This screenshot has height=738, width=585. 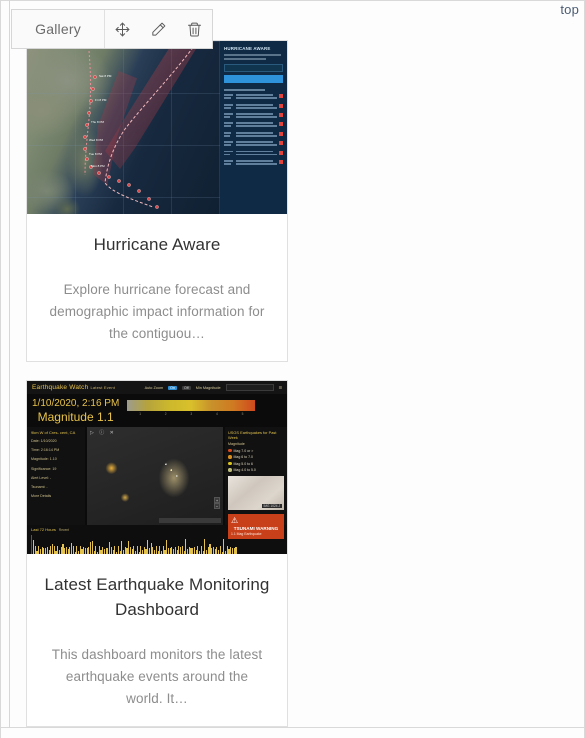 I want to click on event-detail-line: Alert Level: -, so click(x=41, y=477).